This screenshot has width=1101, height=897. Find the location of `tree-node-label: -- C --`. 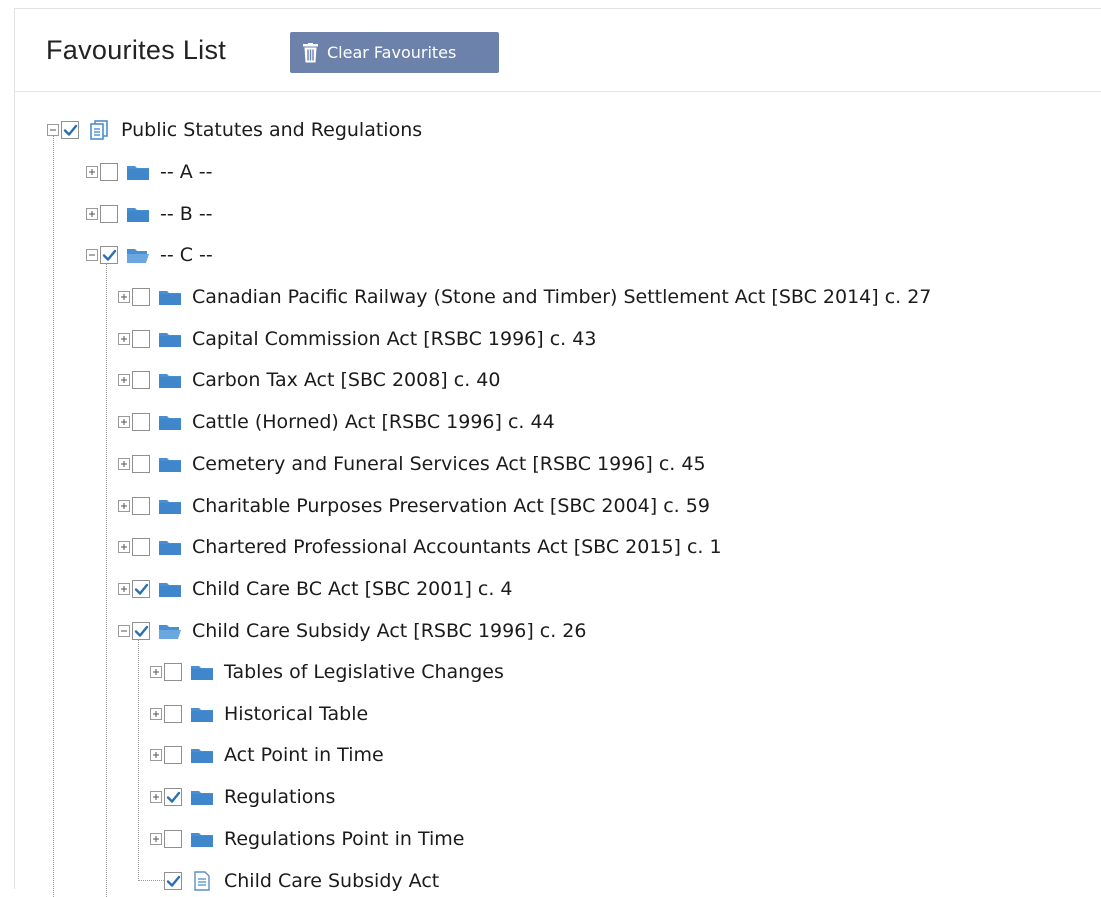

tree-node-label: -- C -- is located at coordinates (186, 255).